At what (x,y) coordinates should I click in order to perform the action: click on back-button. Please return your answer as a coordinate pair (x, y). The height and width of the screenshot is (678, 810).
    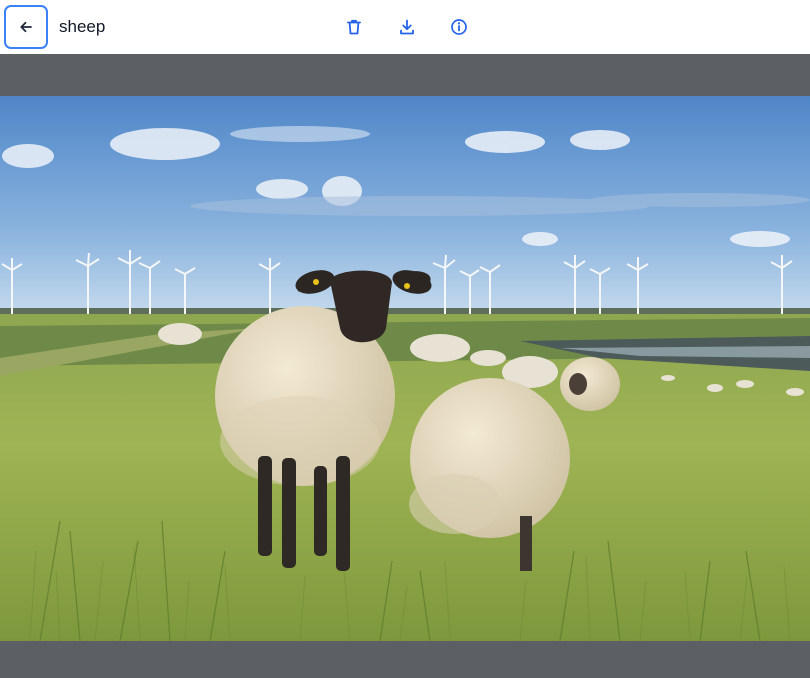
    Looking at the image, I should click on (26, 27).